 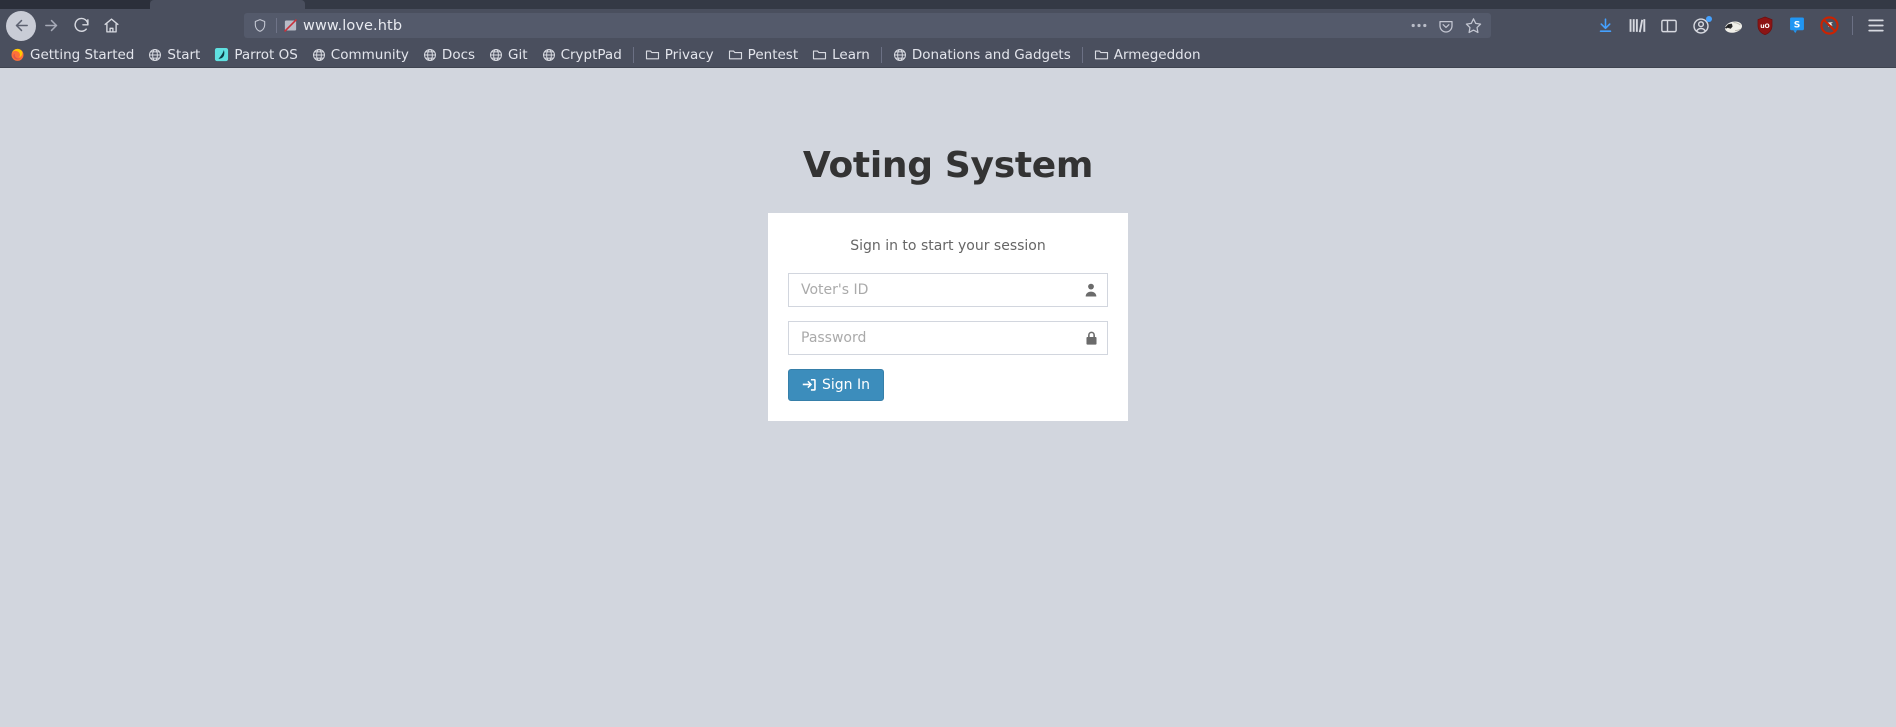 I want to click on back-arrow-icon, so click(x=21, y=25).